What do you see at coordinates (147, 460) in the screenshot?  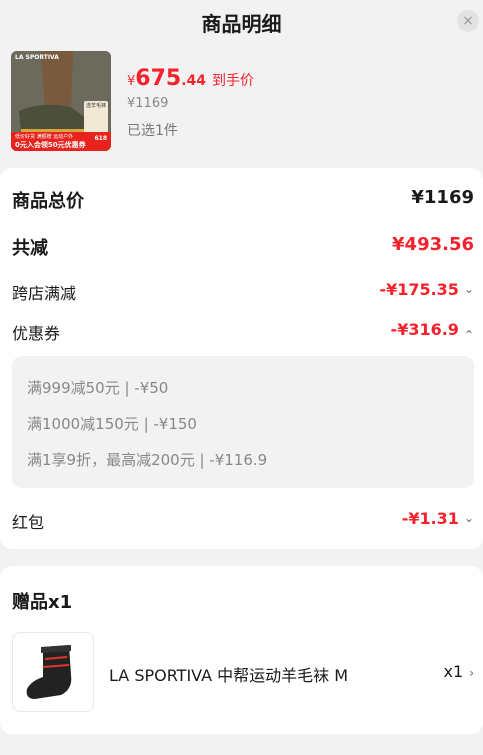 I see `coupon-detail-item: 满1享9折，最高减200元 | -¥116.9` at bounding box center [147, 460].